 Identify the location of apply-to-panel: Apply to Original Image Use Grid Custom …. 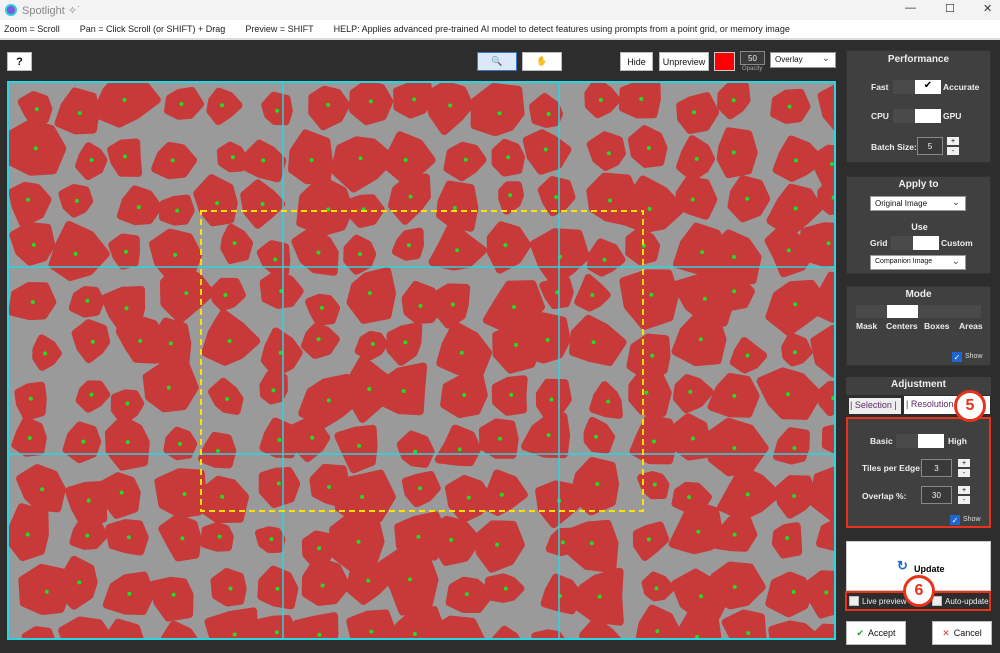
(918, 225).